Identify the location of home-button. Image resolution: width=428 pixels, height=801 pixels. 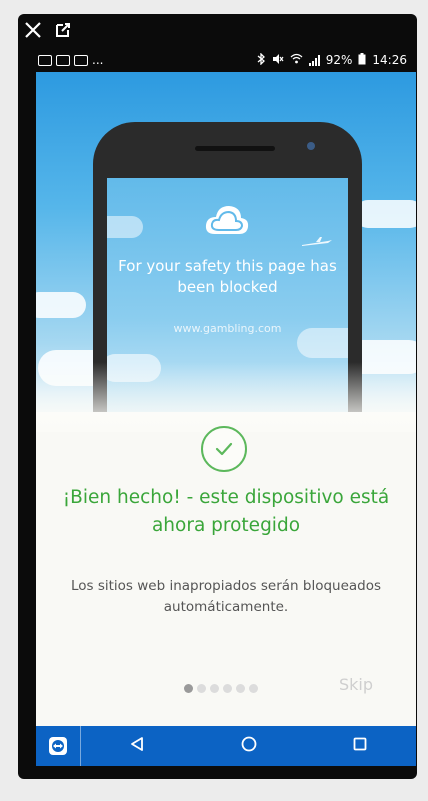
(249, 746).